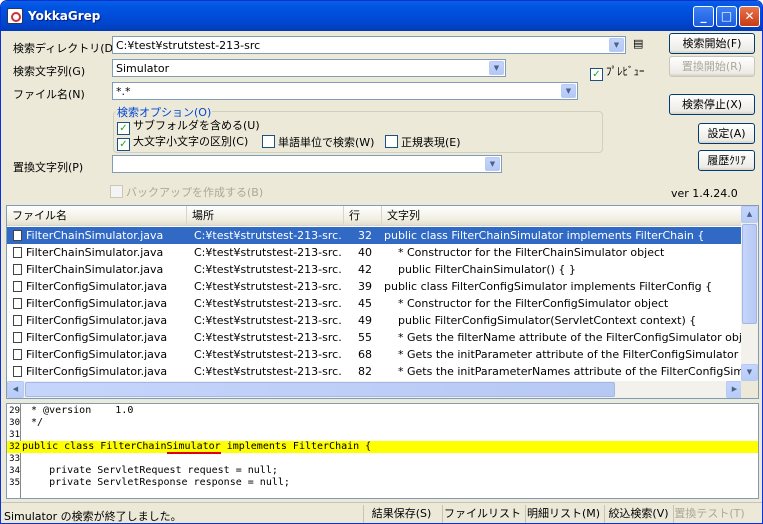  I want to click on scroll-up-icon: ▲, so click(749, 214).